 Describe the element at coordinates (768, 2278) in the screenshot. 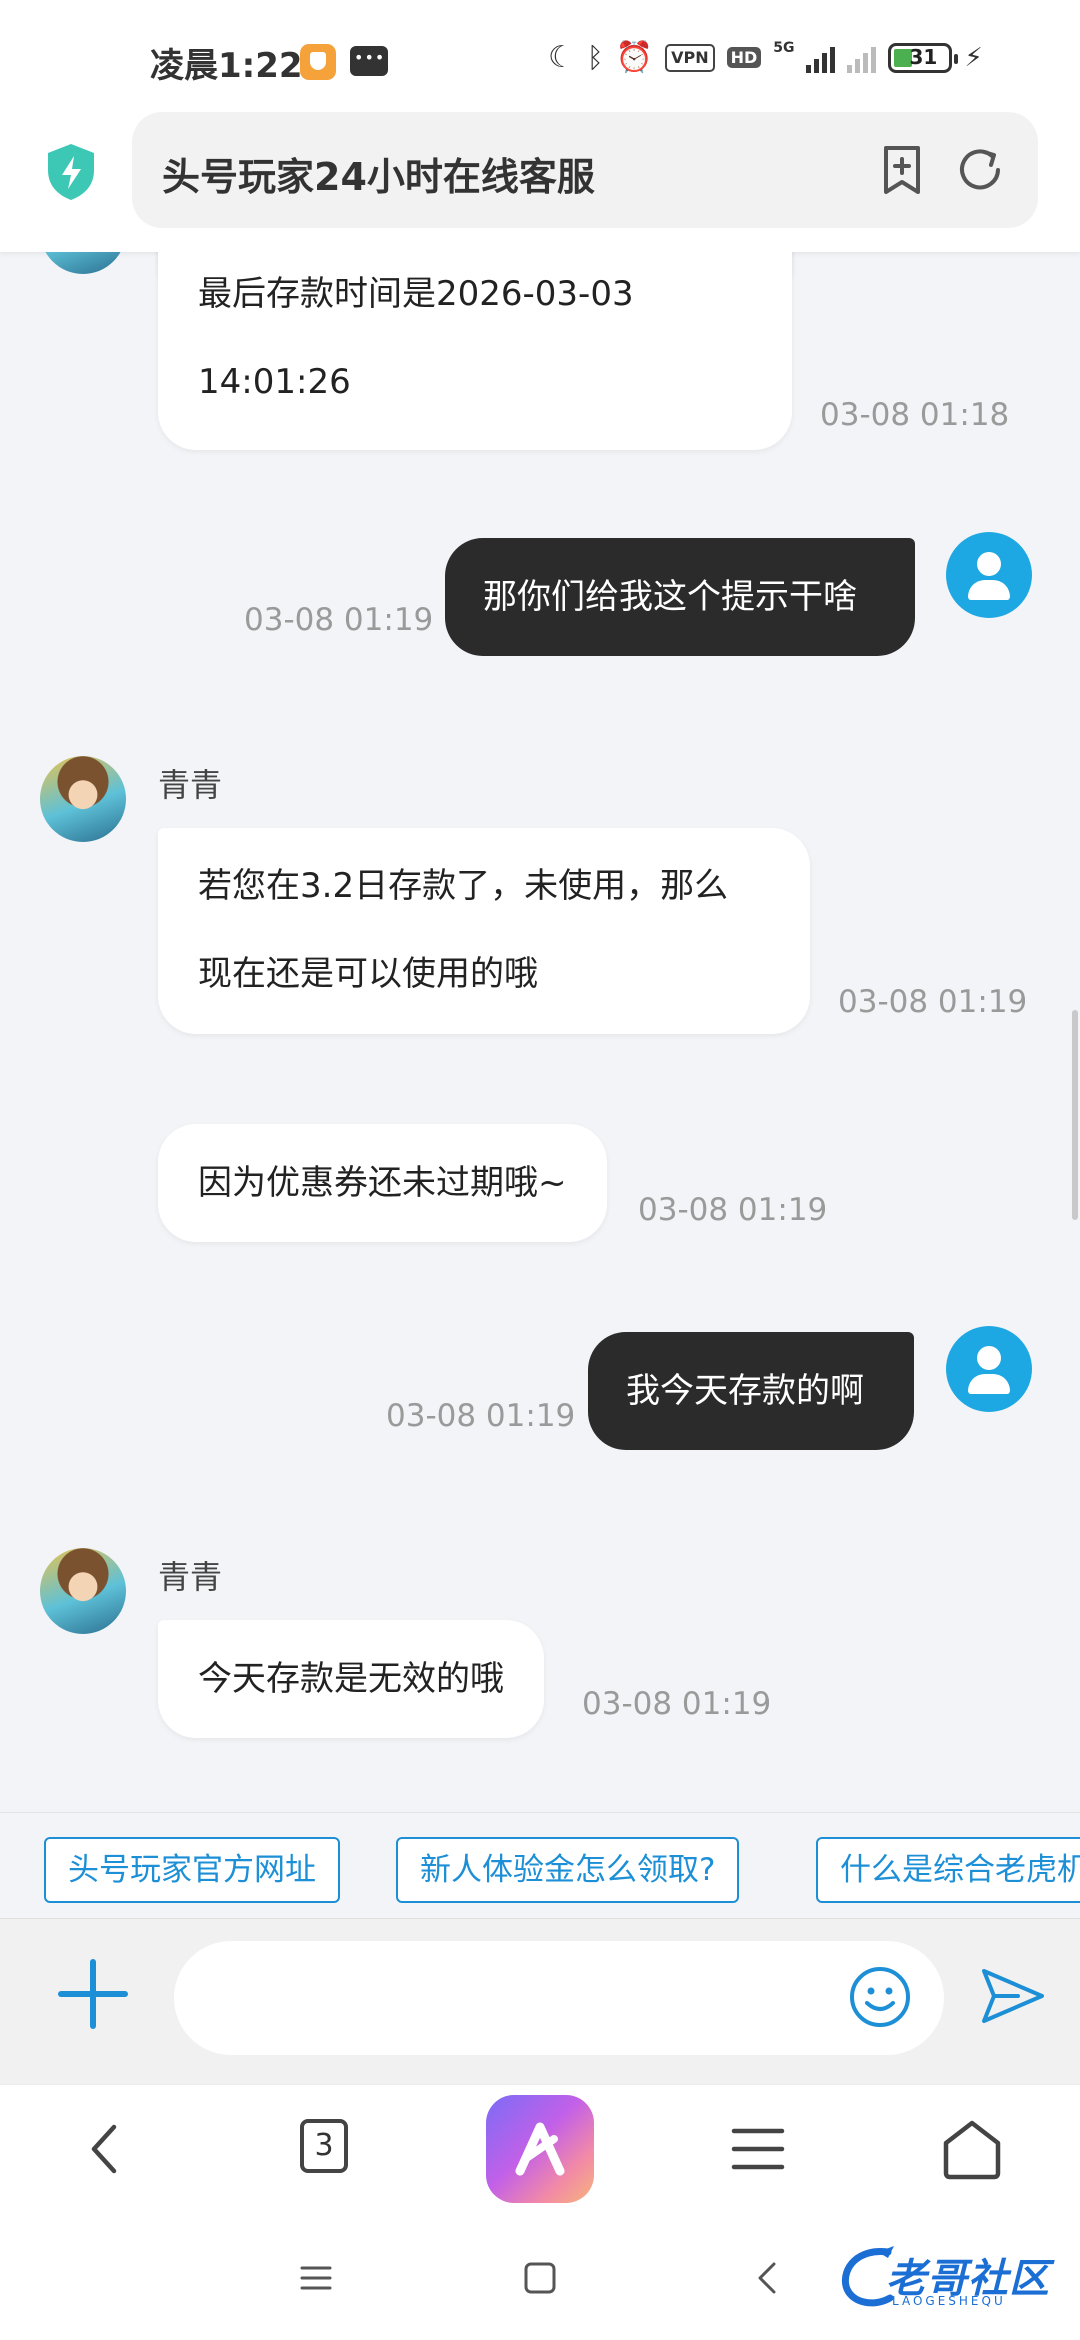

I see `back-nav-icon` at that location.